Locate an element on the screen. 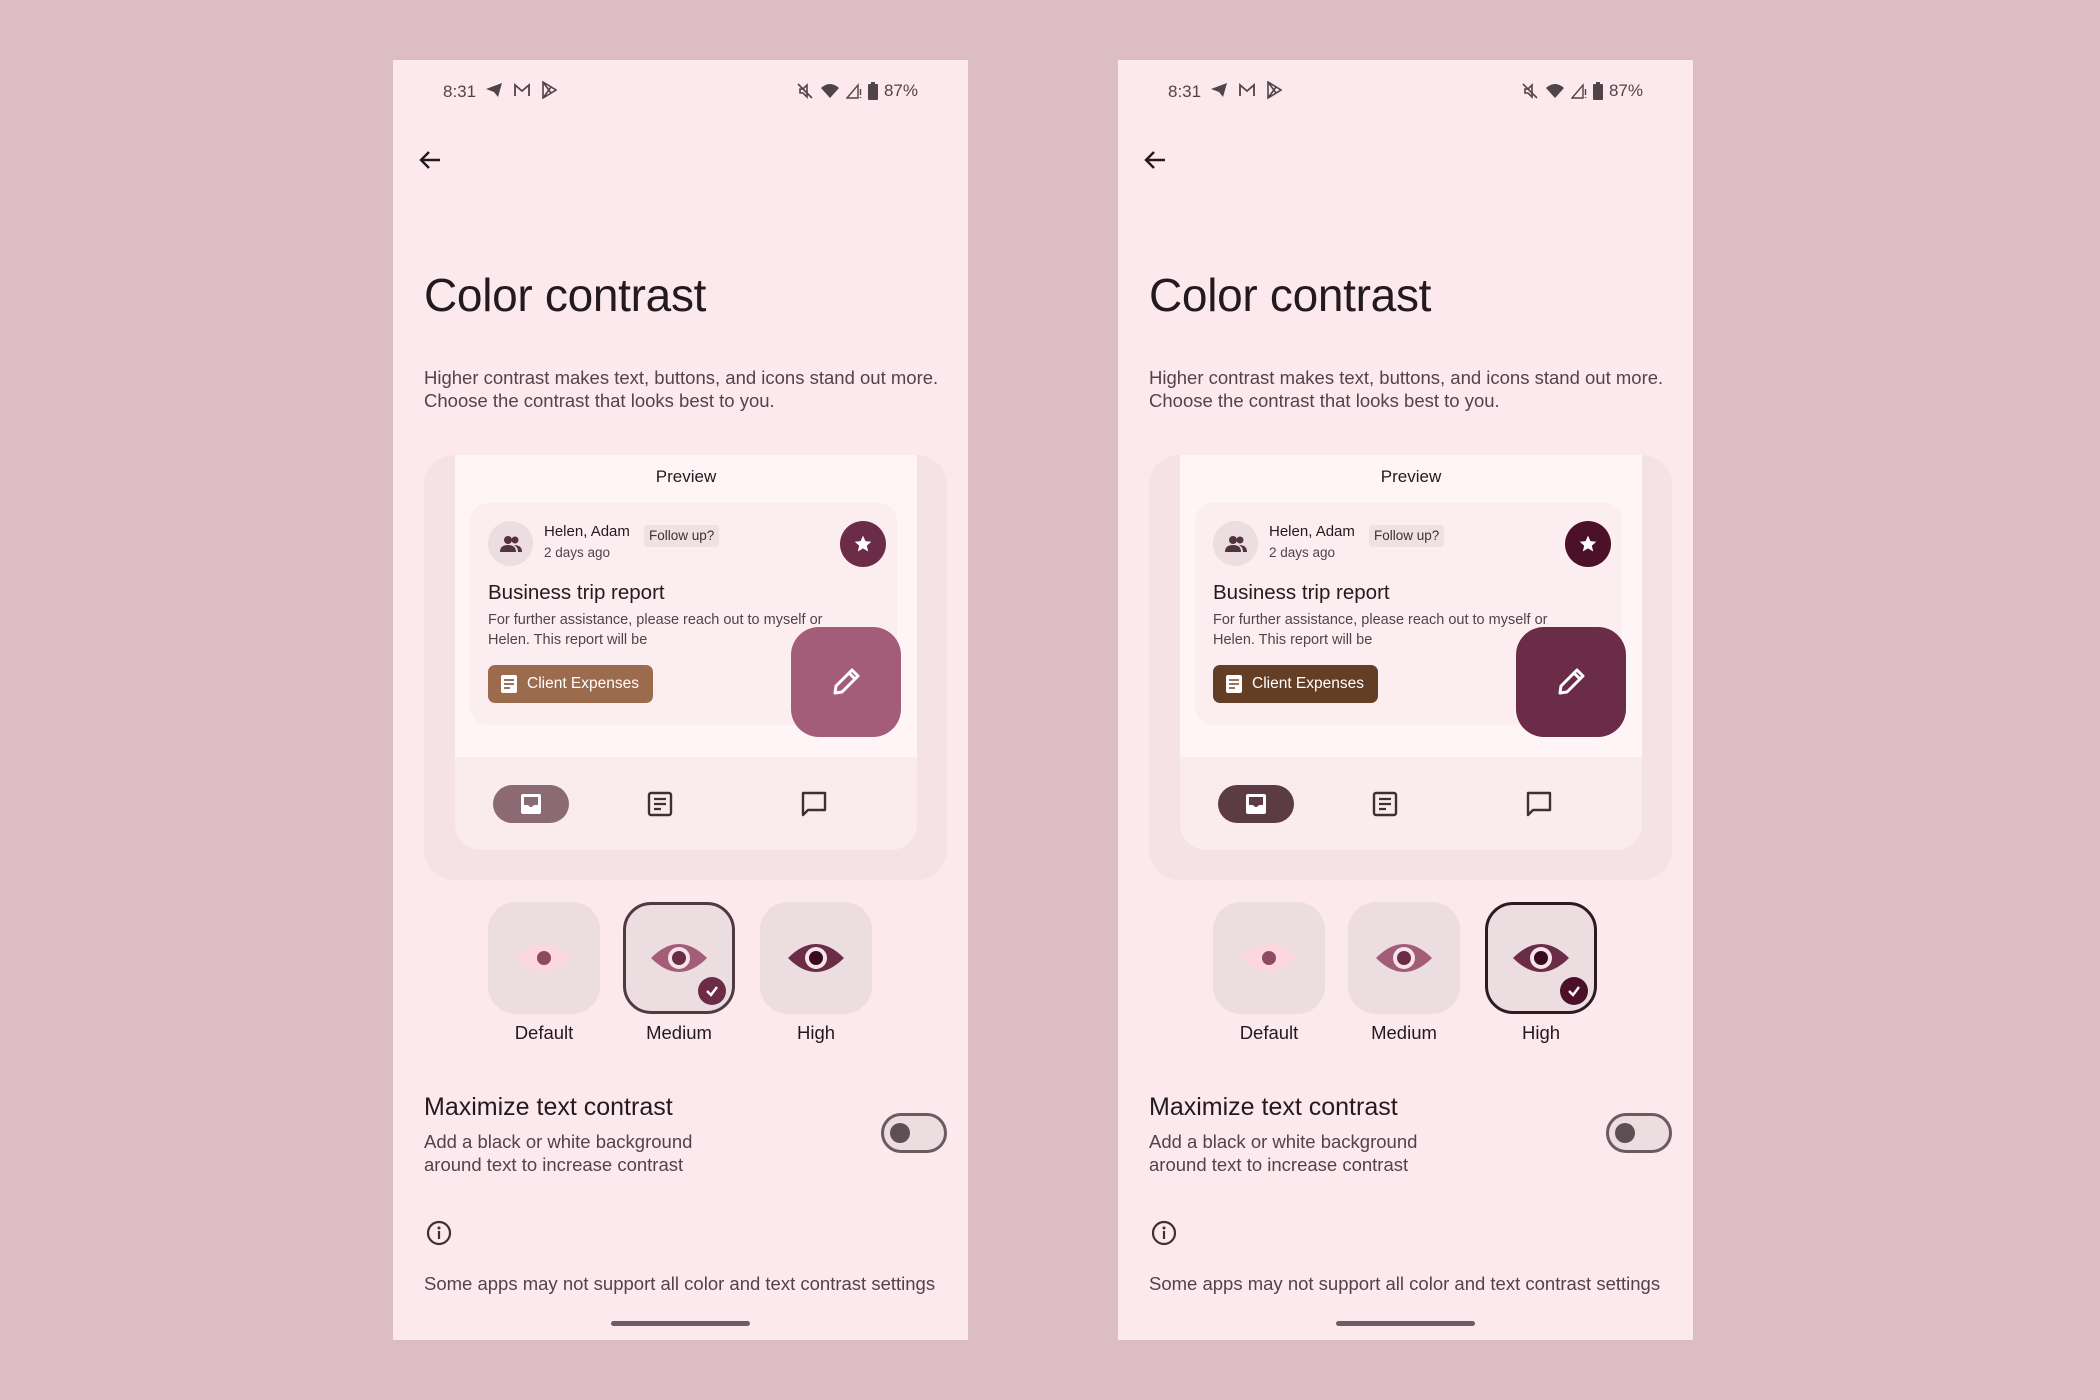  gmail-icon is located at coordinates (1247, 89).